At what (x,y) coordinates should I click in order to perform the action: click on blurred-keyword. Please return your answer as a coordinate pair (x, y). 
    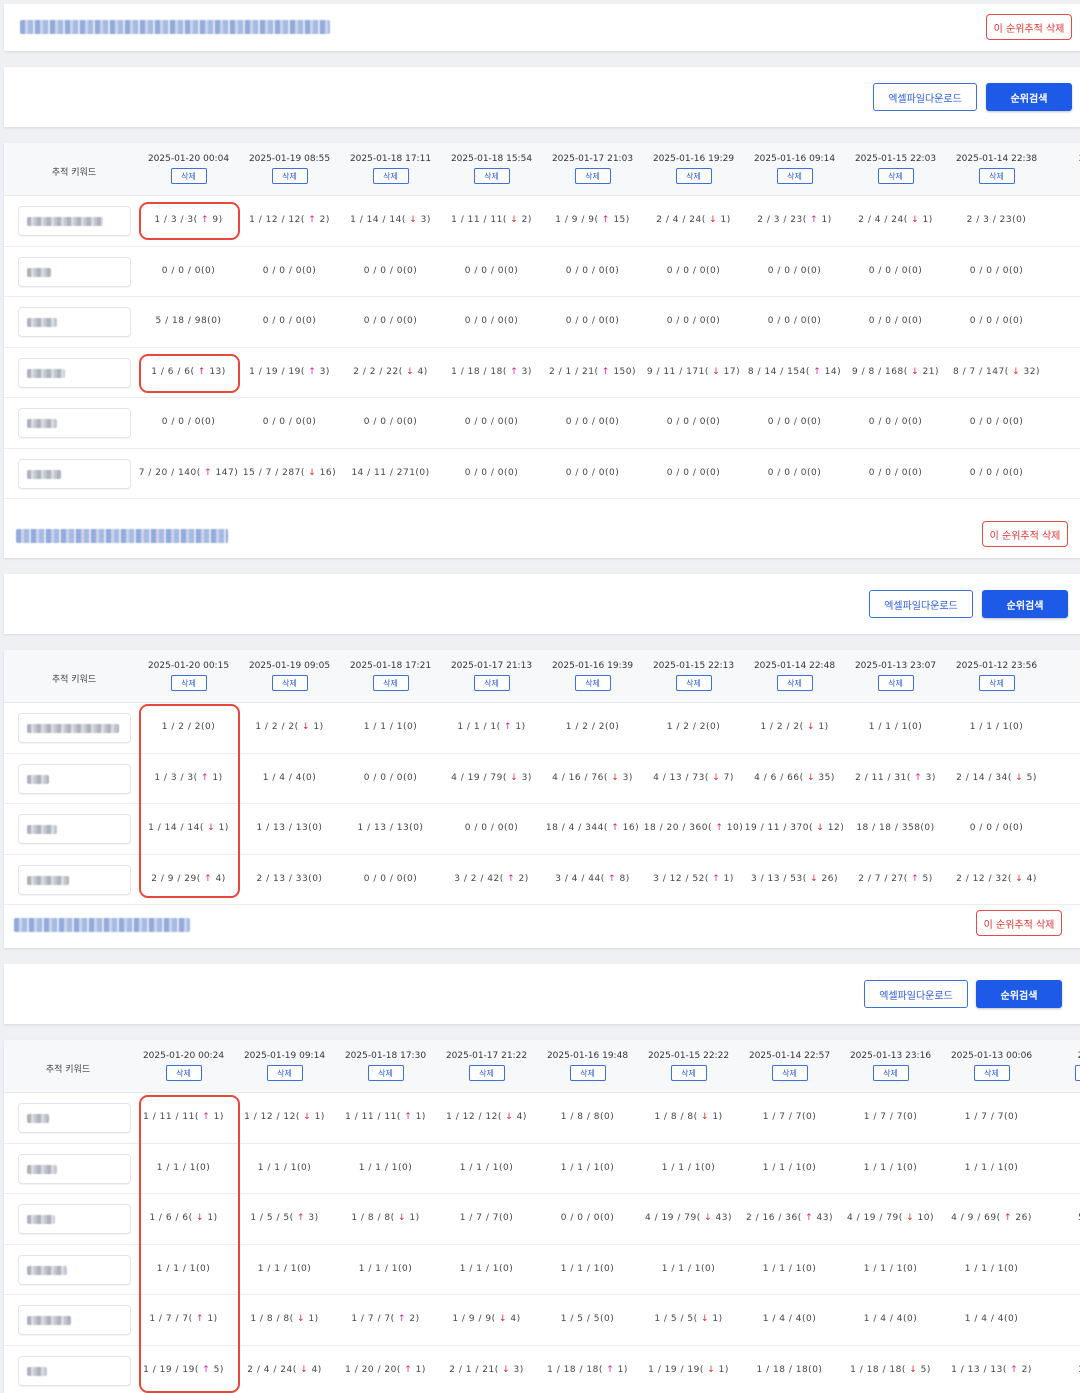
    Looking at the image, I should click on (42, 322).